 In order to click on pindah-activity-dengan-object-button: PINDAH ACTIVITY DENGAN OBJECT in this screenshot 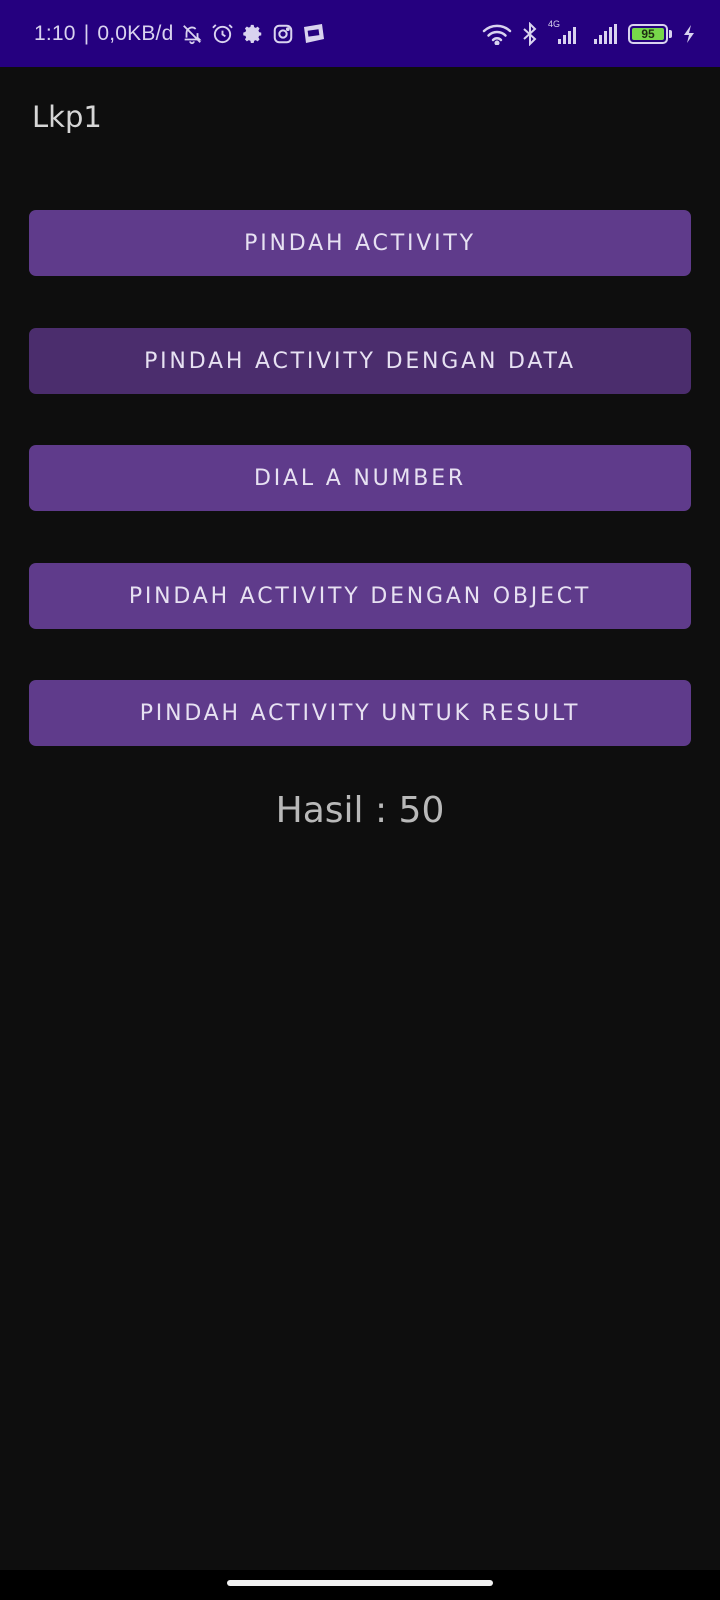, I will do `click(360, 596)`.